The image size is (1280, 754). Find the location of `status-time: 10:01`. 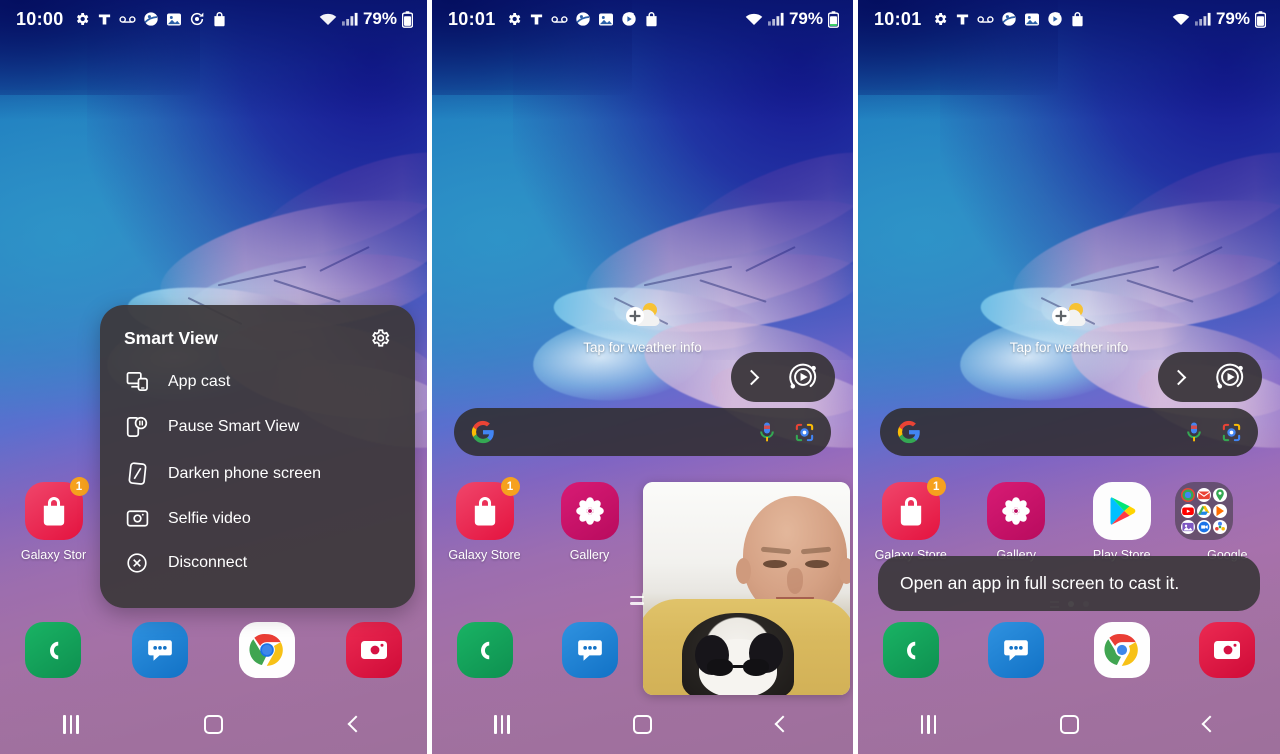

status-time: 10:01 is located at coordinates (898, 18).